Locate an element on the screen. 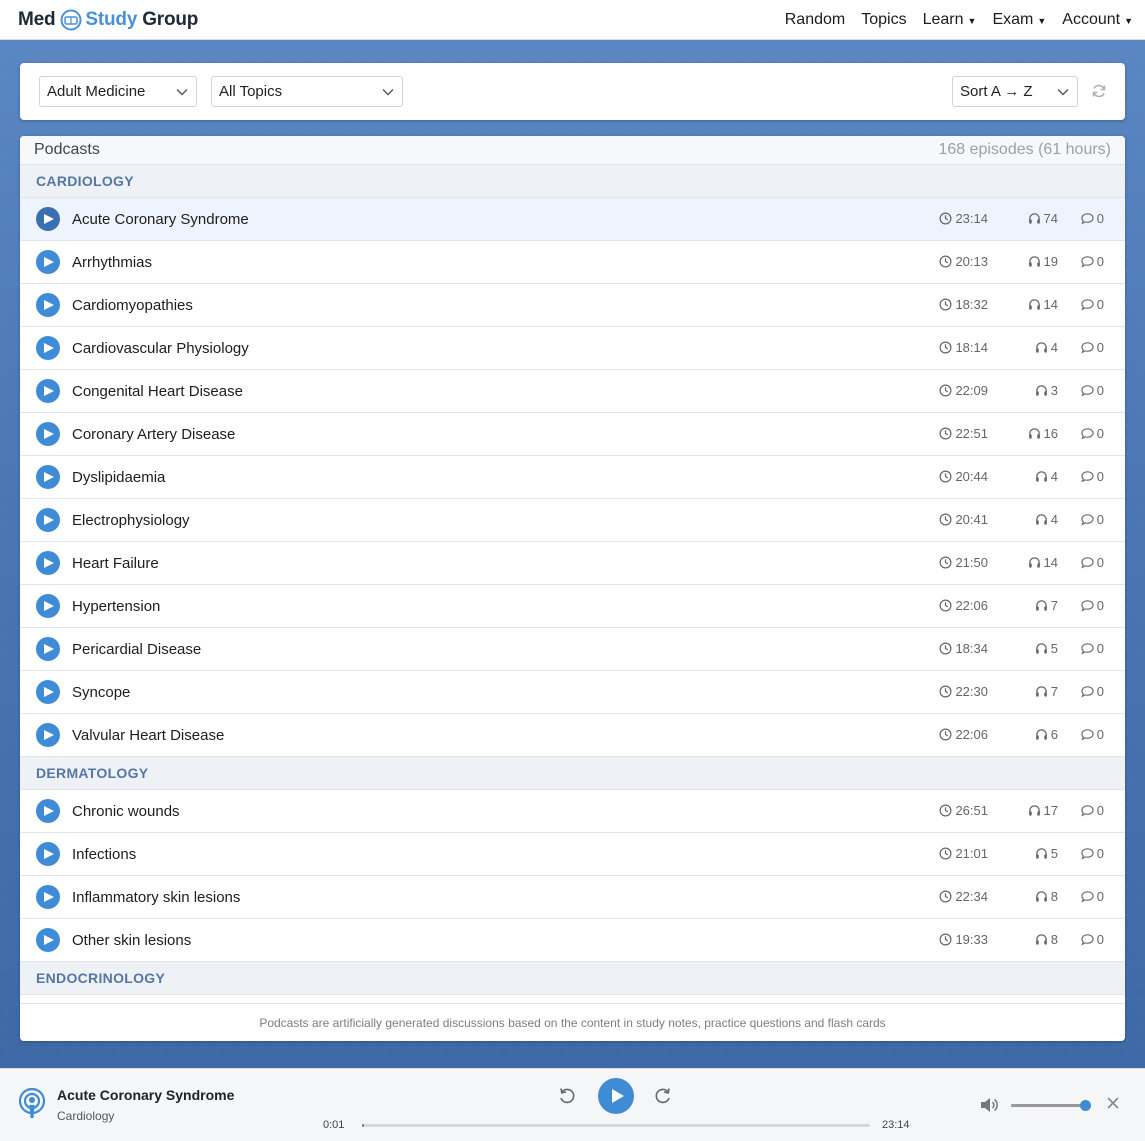 This screenshot has width=1145, height=1141. episode-listens-value: 16 is located at coordinates (1050, 433).